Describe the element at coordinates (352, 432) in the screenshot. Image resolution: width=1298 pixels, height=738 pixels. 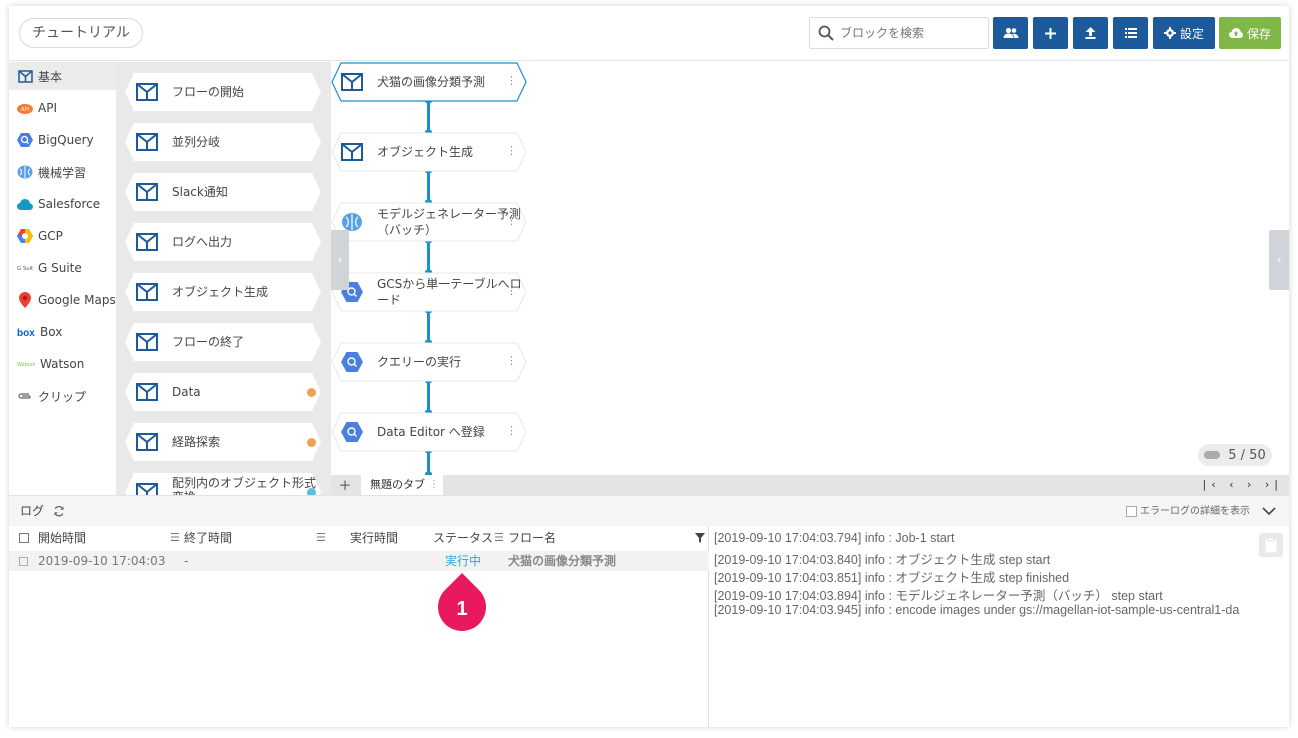
I see `bigquery-icon` at that location.